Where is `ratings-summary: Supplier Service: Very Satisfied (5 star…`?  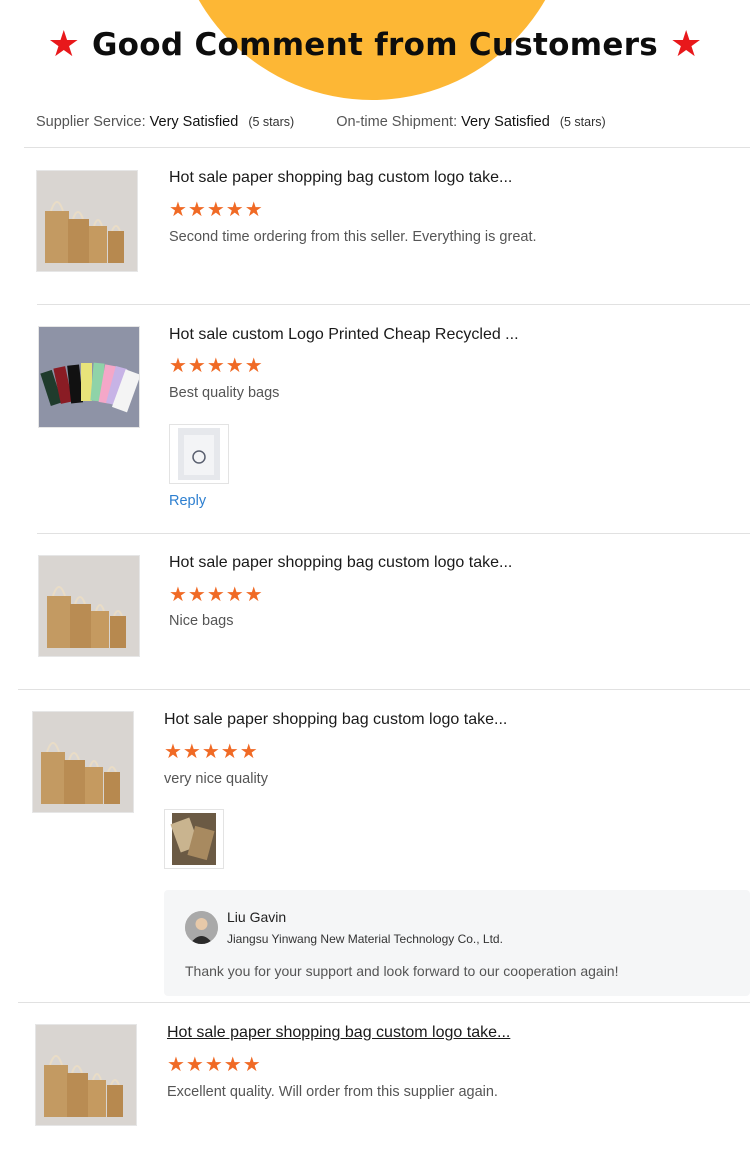 ratings-summary: Supplier Service: Very Satisfied (5 star… is located at coordinates (340, 122).